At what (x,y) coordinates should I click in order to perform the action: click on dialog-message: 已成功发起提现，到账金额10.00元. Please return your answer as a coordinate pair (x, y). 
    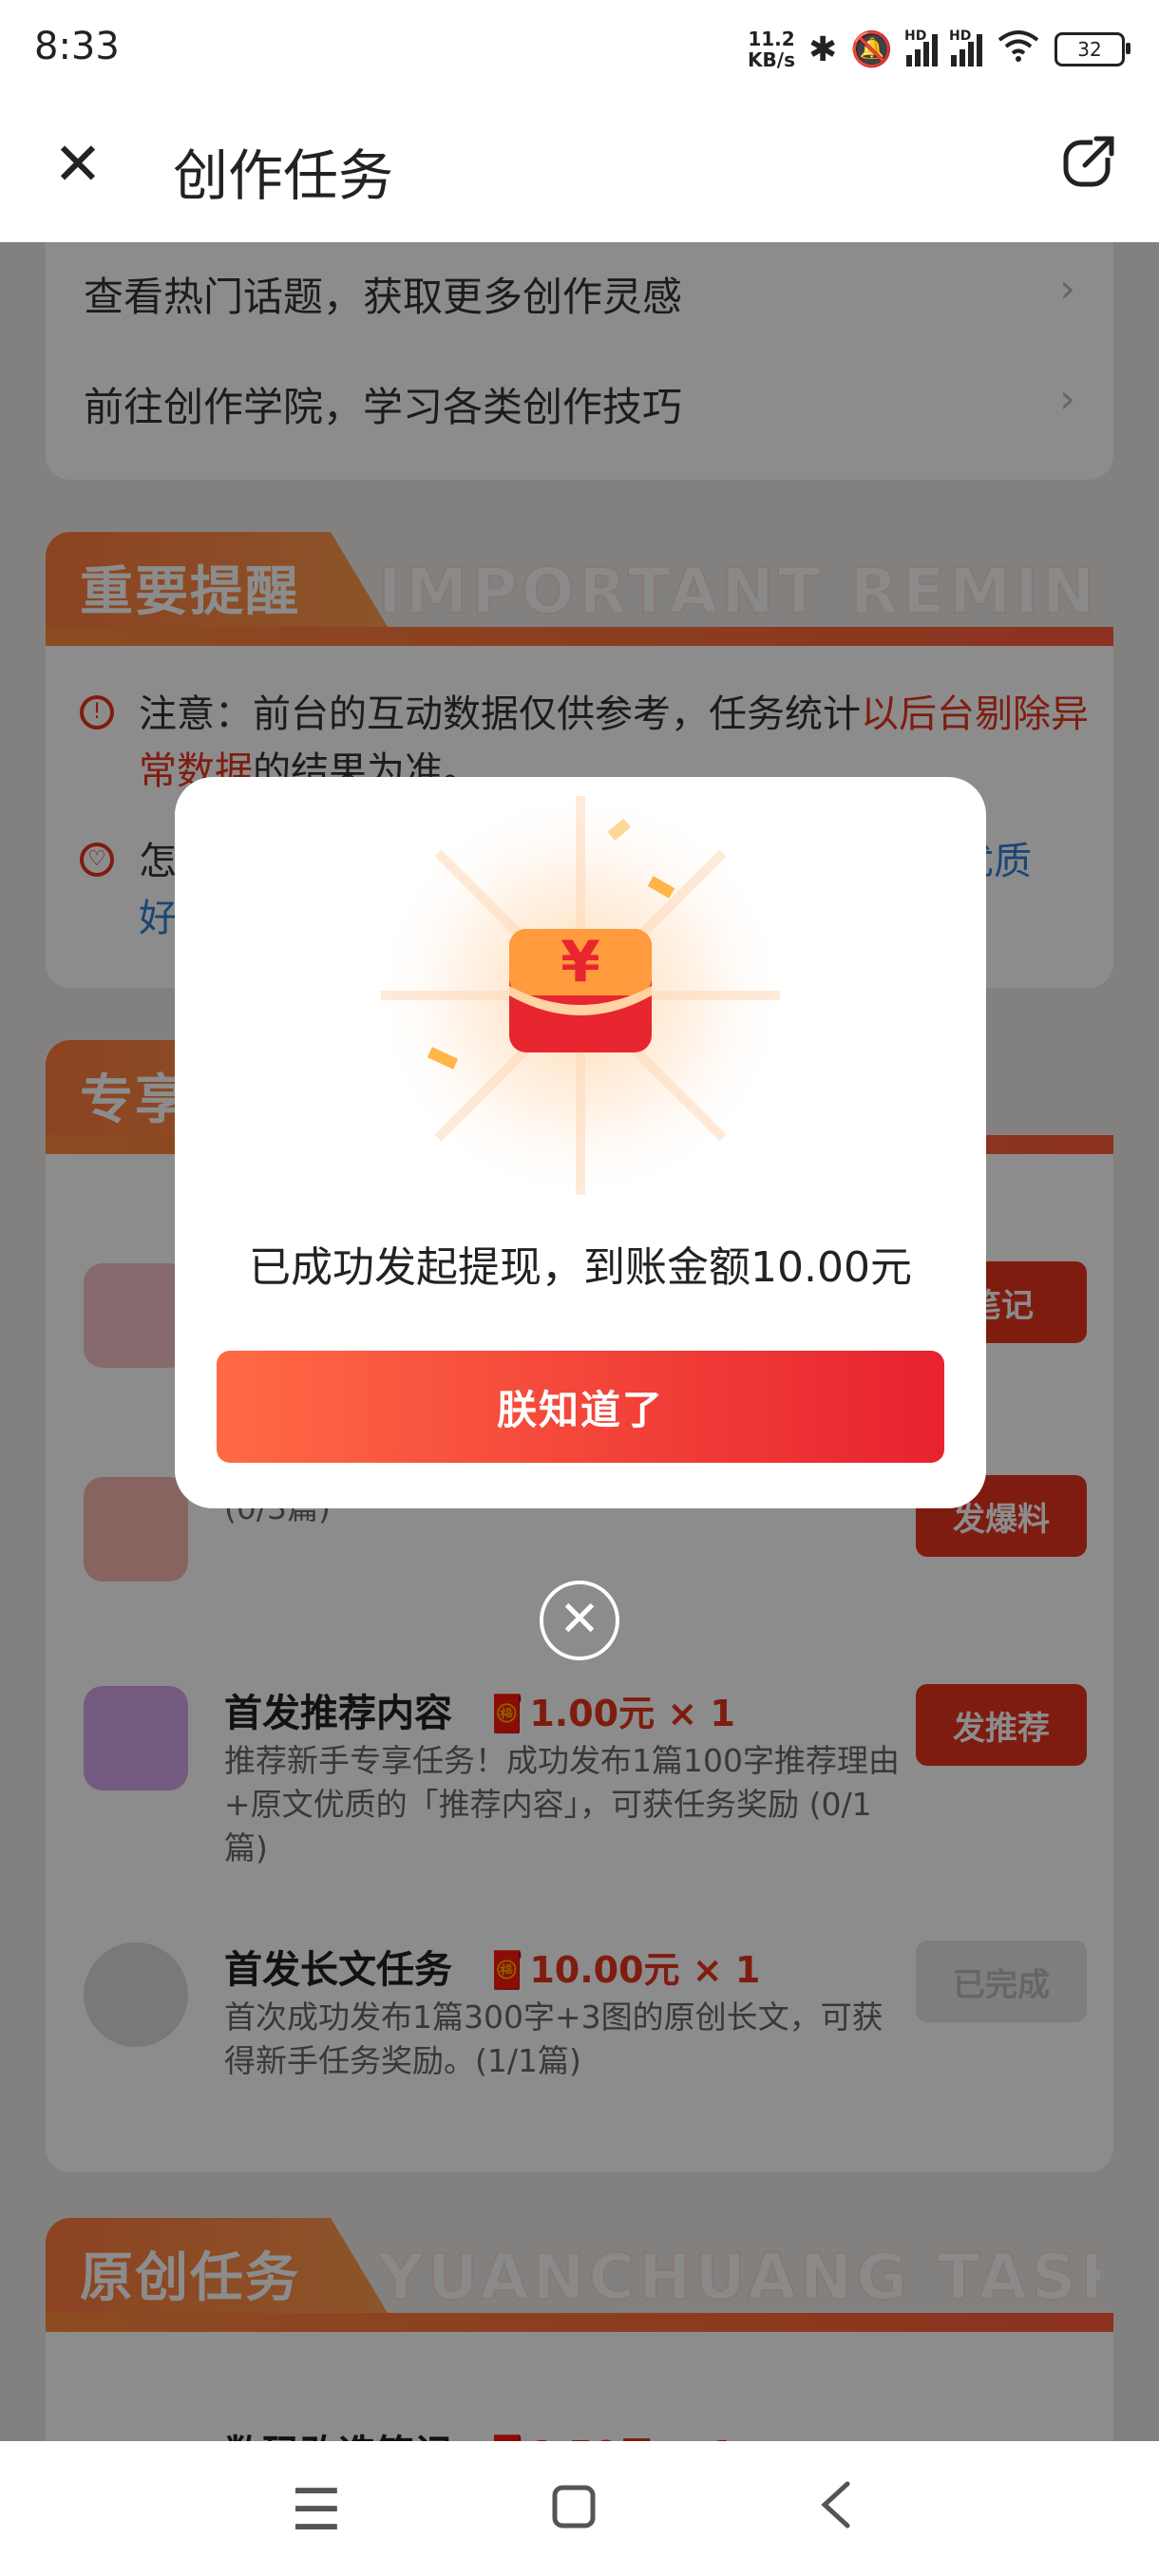
    Looking at the image, I should click on (580, 1267).